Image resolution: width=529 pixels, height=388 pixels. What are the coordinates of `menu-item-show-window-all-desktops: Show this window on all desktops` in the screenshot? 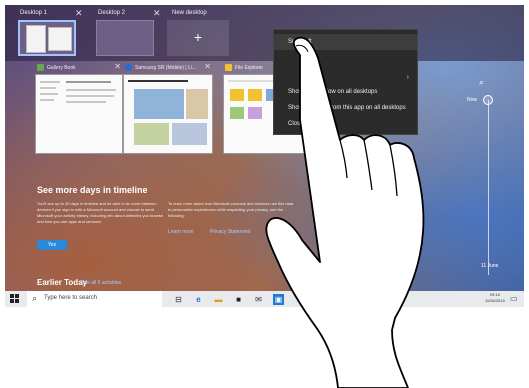 It's located at (345, 92).